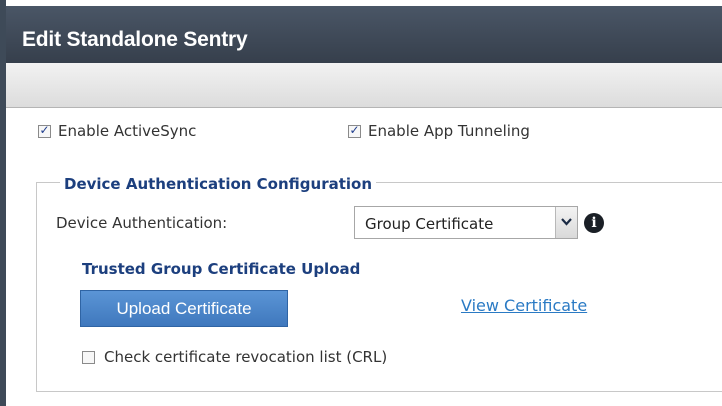  Describe the element at coordinates (246, 357) in the screenshot. I see `crl-checkbox-label: Check certificate revocation list (CRL)` at that location.